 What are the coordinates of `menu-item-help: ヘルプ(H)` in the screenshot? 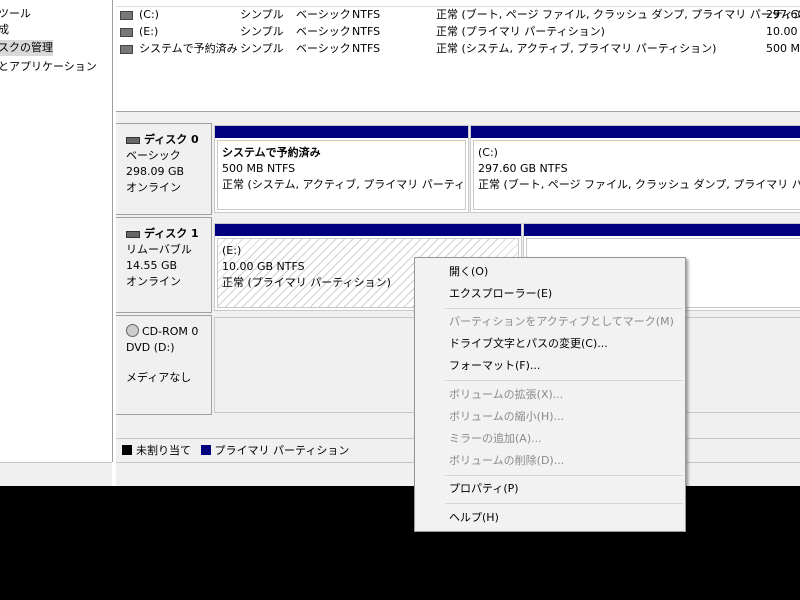 It's located at (474, 518).